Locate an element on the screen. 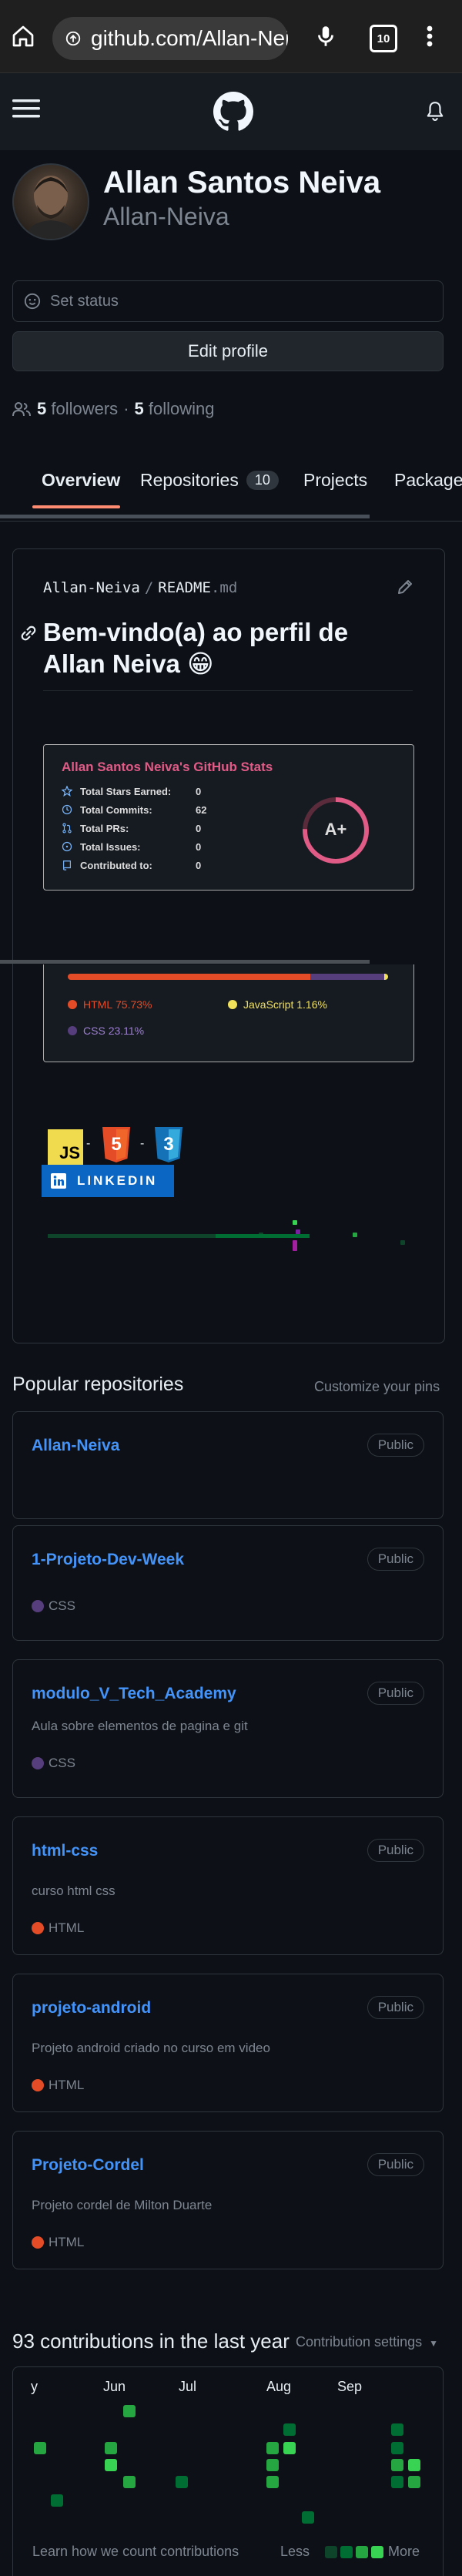 This screenshot has height=2576, width=462. tab-packages: Packages is located at coordinates (428, 480).